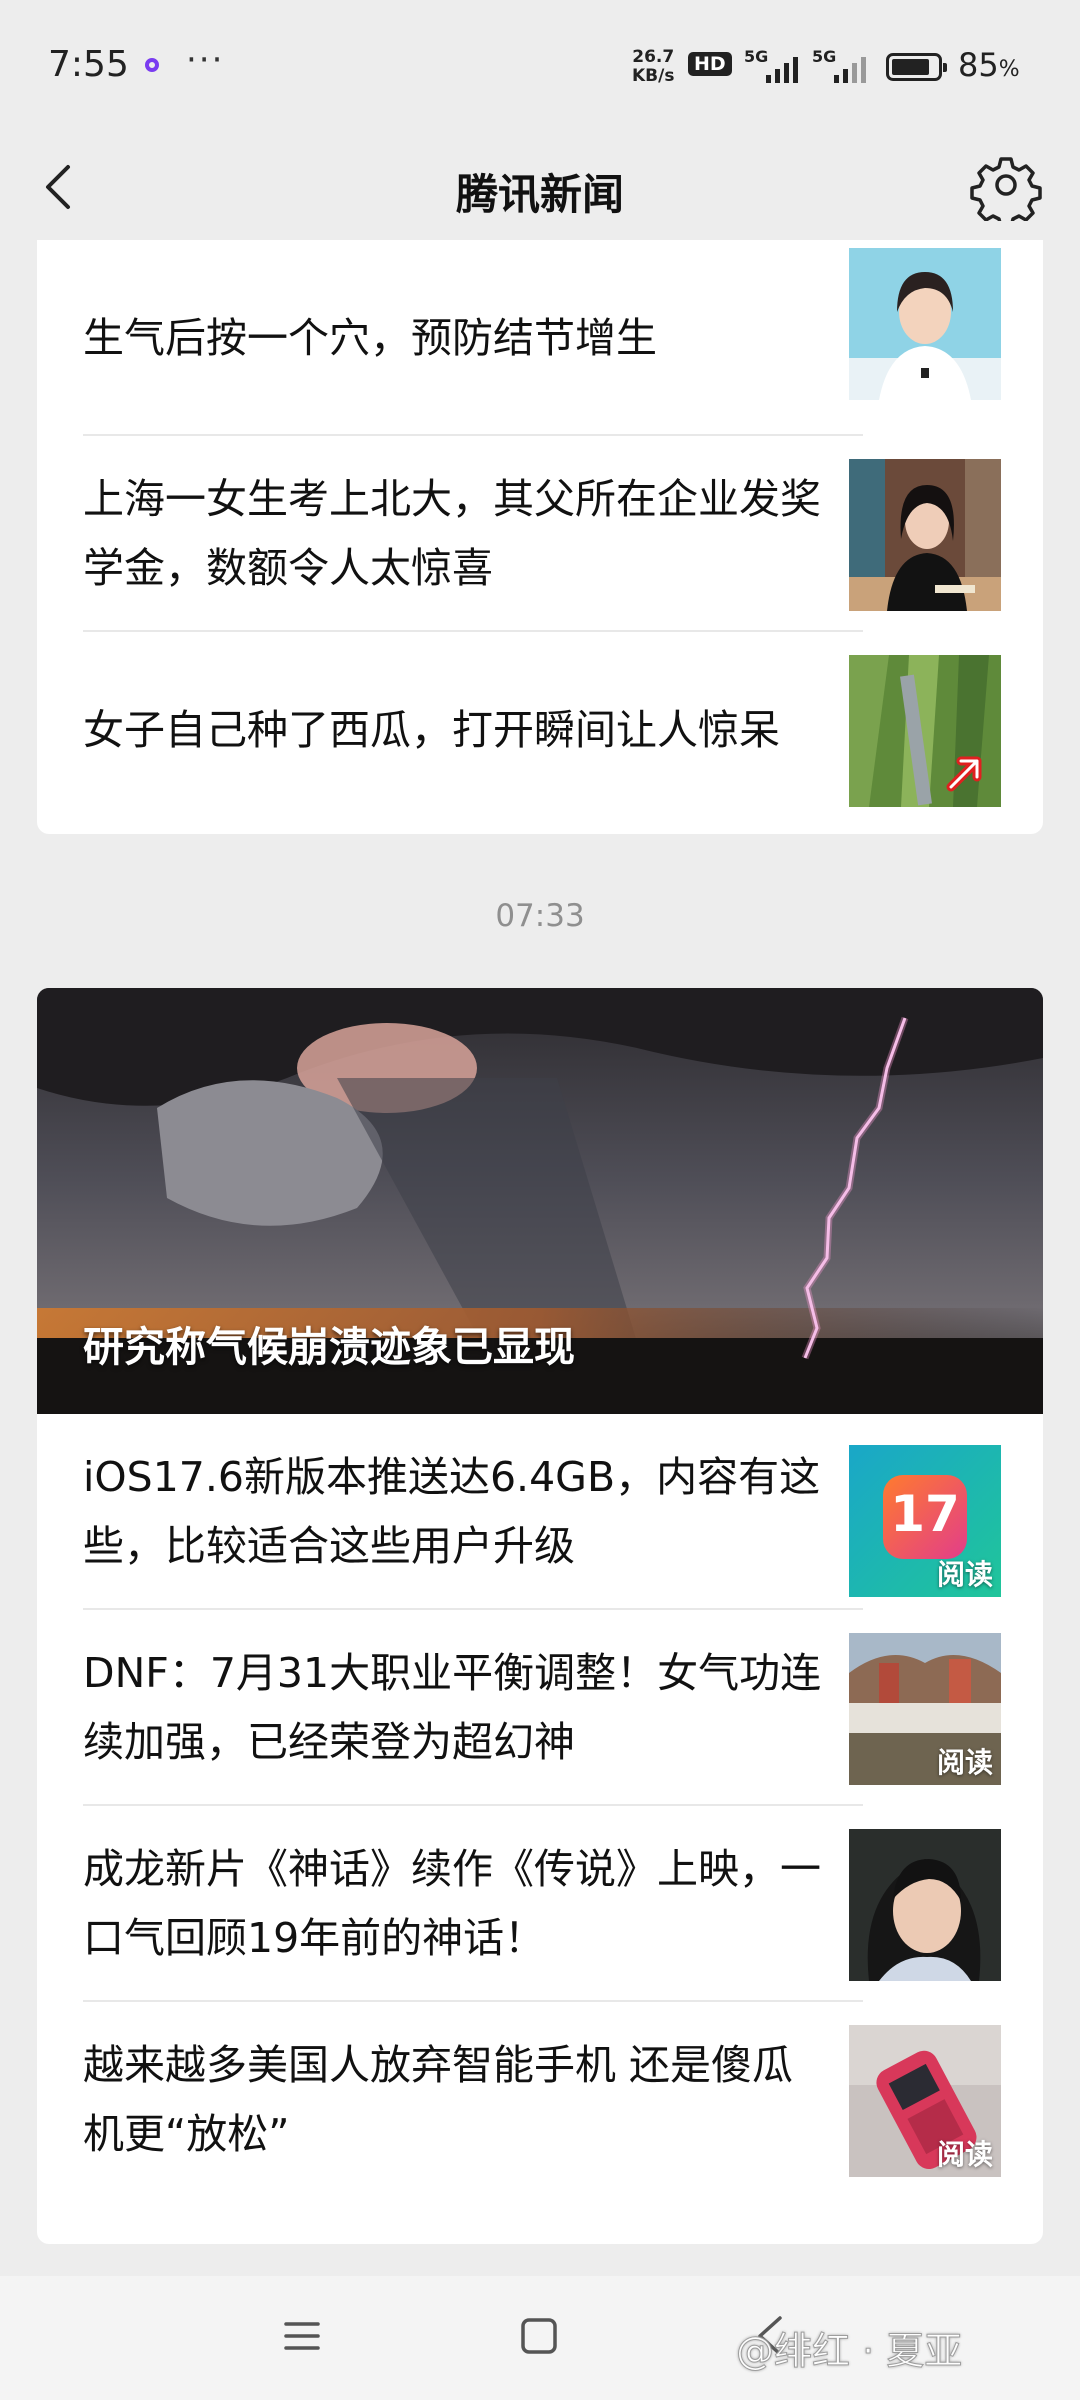  Describe the element at coordinates (152, 65) in the screenshot. I see `notification-dot-icon` at that location.